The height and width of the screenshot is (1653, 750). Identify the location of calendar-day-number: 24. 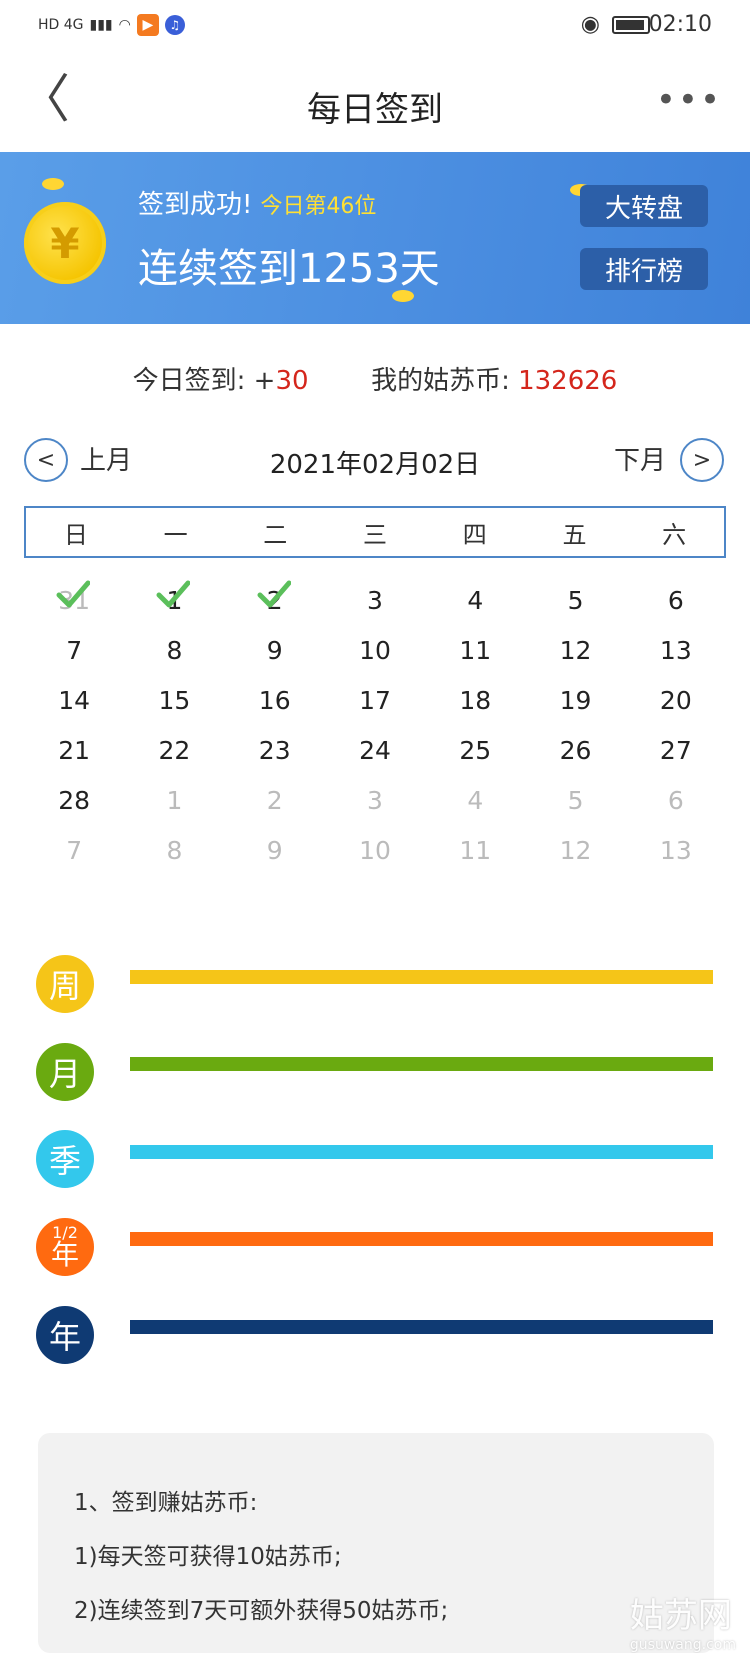
(375, 750).